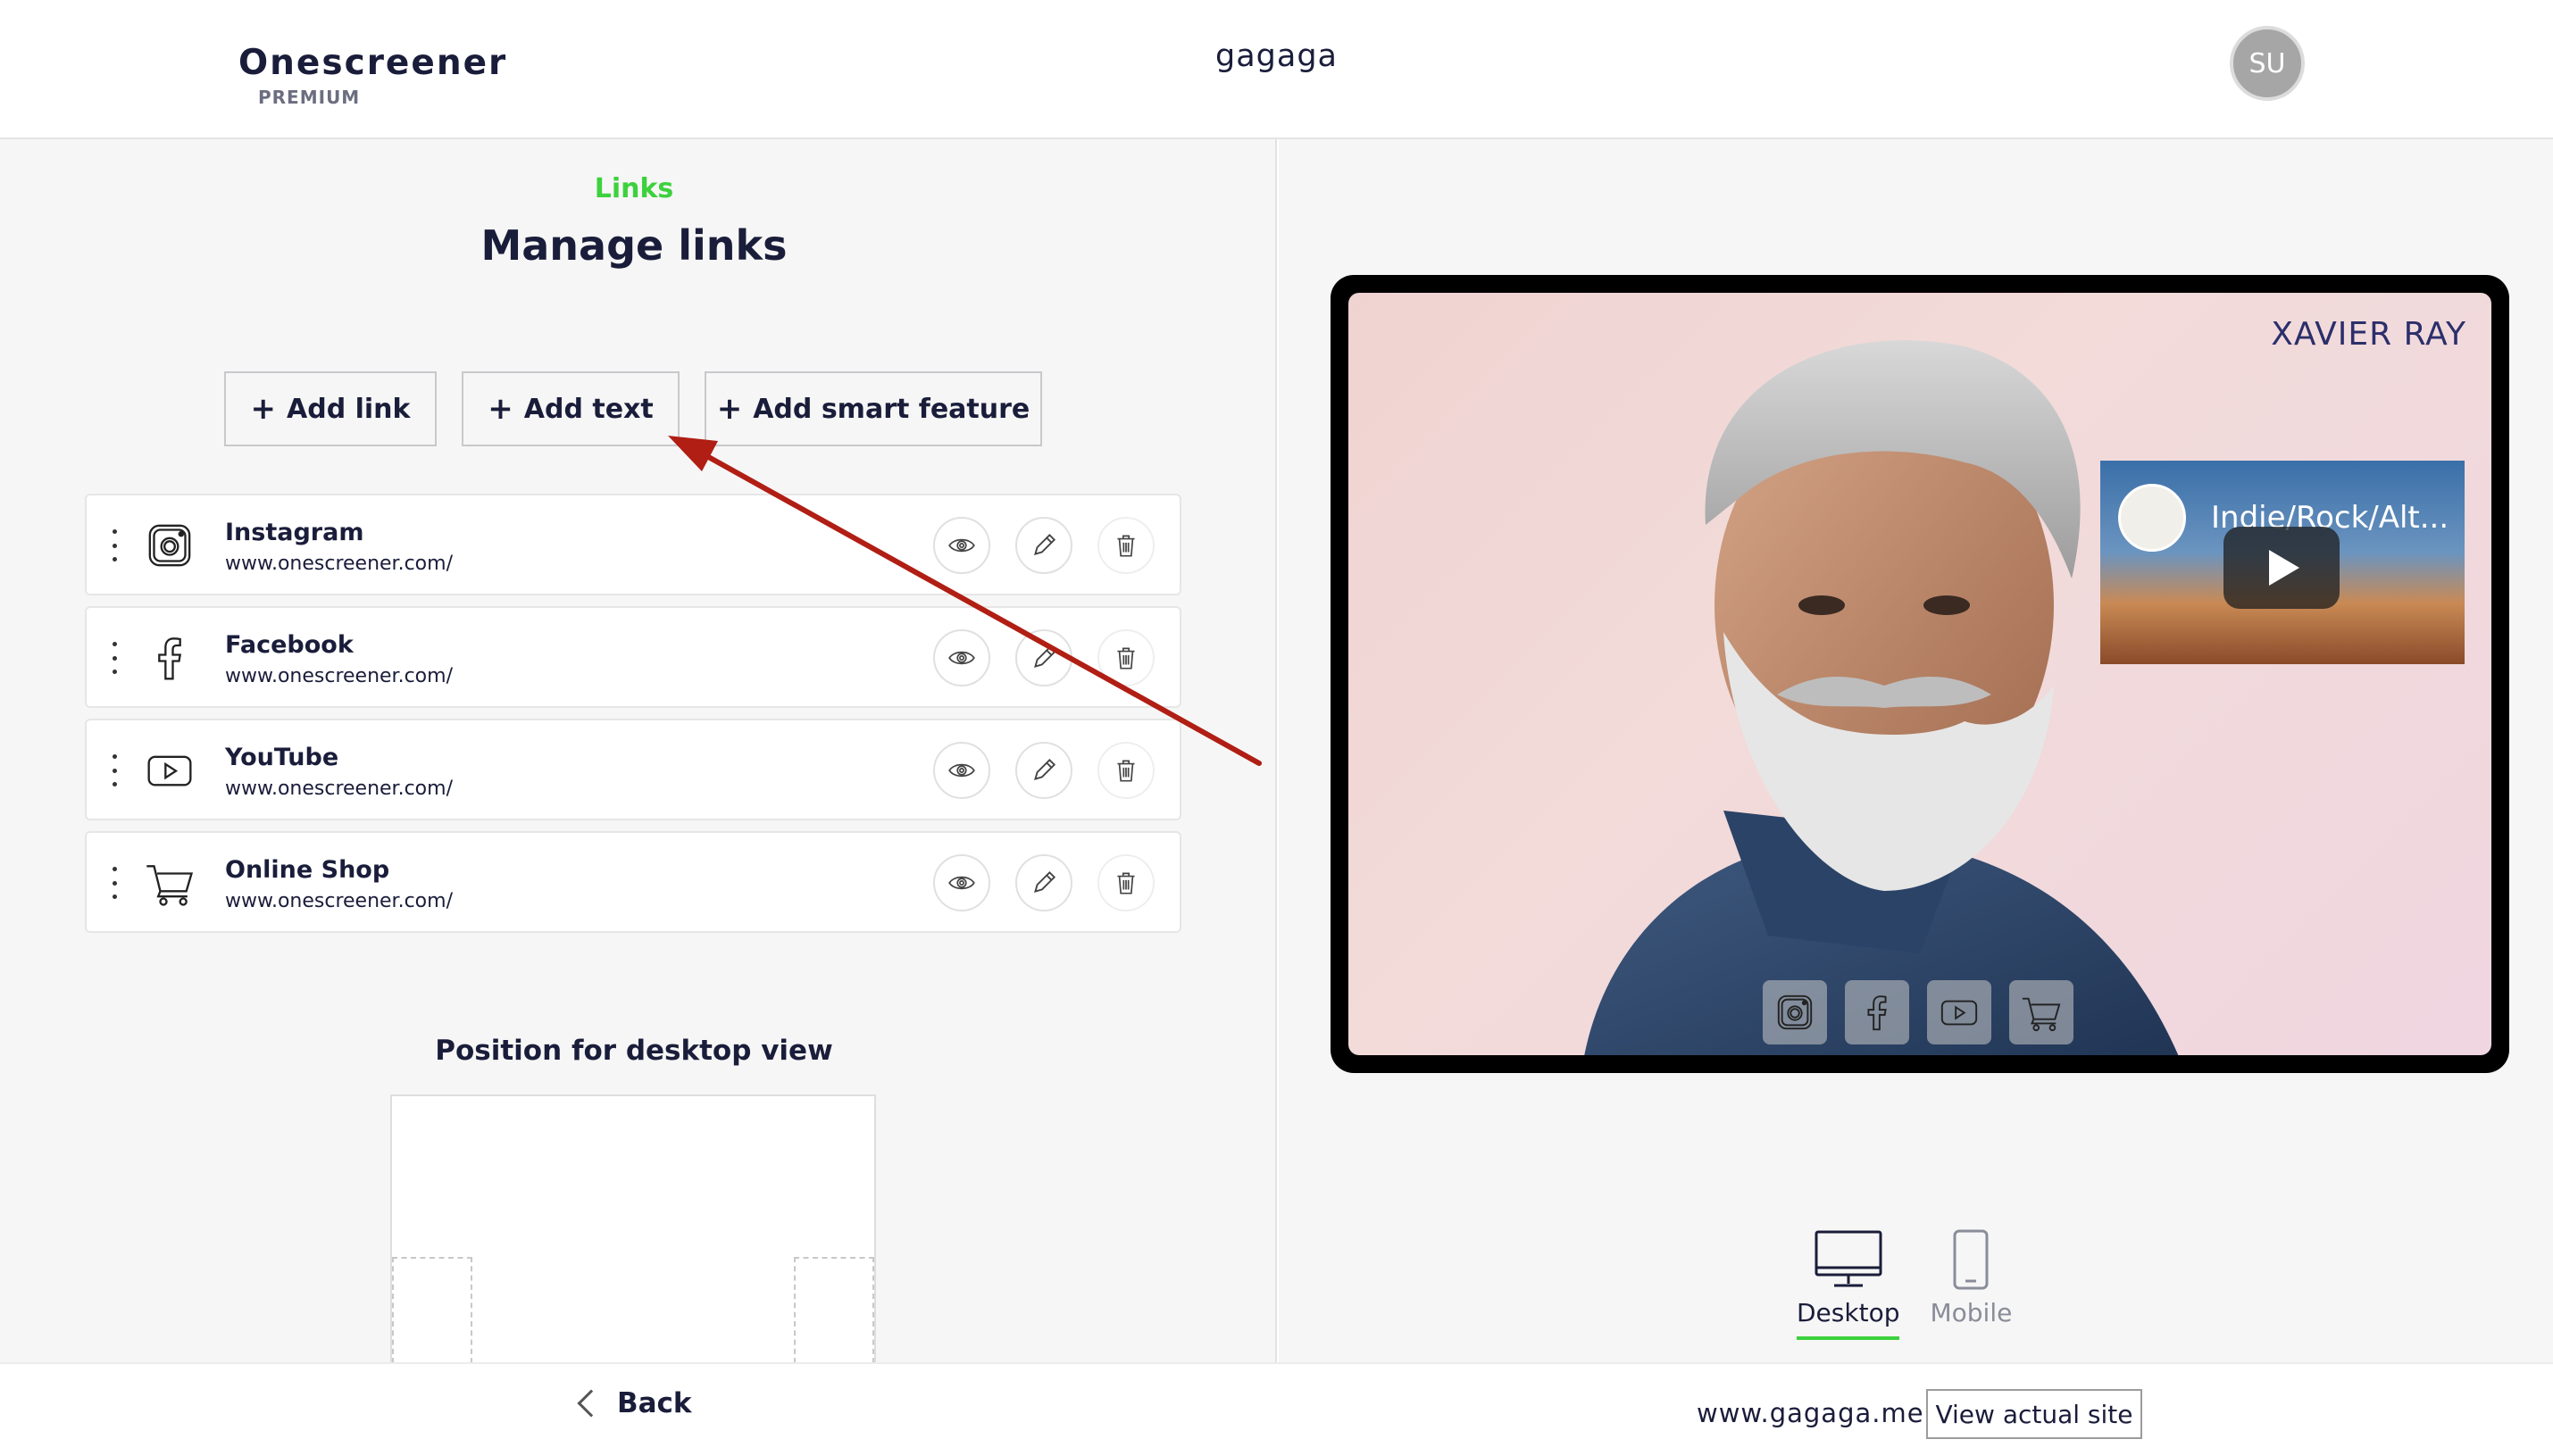 The image size is (2553, 1456). Describe the element at coordinates (633, 882) in the screenshot. I see `link-row-online-shop: Online Shop www.onescreener.com/` at that location.